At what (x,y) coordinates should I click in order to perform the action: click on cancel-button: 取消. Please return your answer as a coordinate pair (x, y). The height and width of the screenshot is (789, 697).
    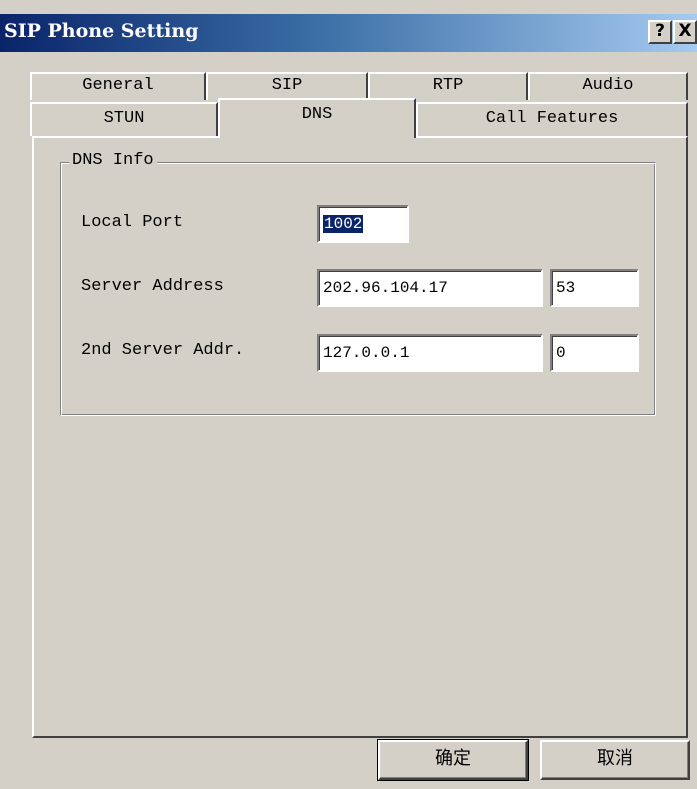
    Looking at the image, I should click on (615, 760).